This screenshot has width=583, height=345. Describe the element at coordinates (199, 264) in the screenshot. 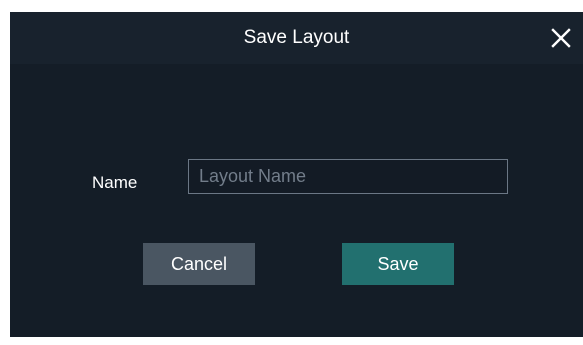

I see `cancel-button: Cancel` at that location.